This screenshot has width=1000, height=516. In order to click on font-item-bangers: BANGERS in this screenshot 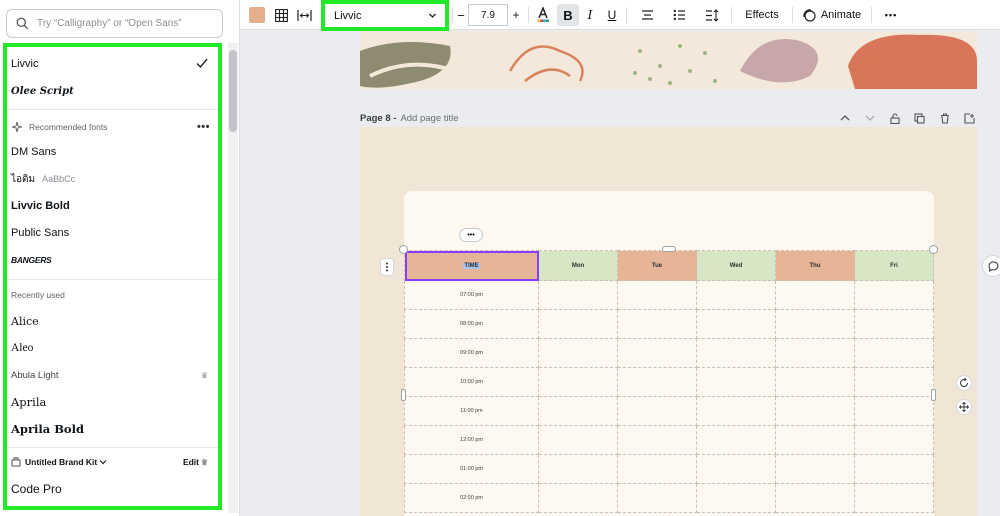, I will do `click(110, 260)`.